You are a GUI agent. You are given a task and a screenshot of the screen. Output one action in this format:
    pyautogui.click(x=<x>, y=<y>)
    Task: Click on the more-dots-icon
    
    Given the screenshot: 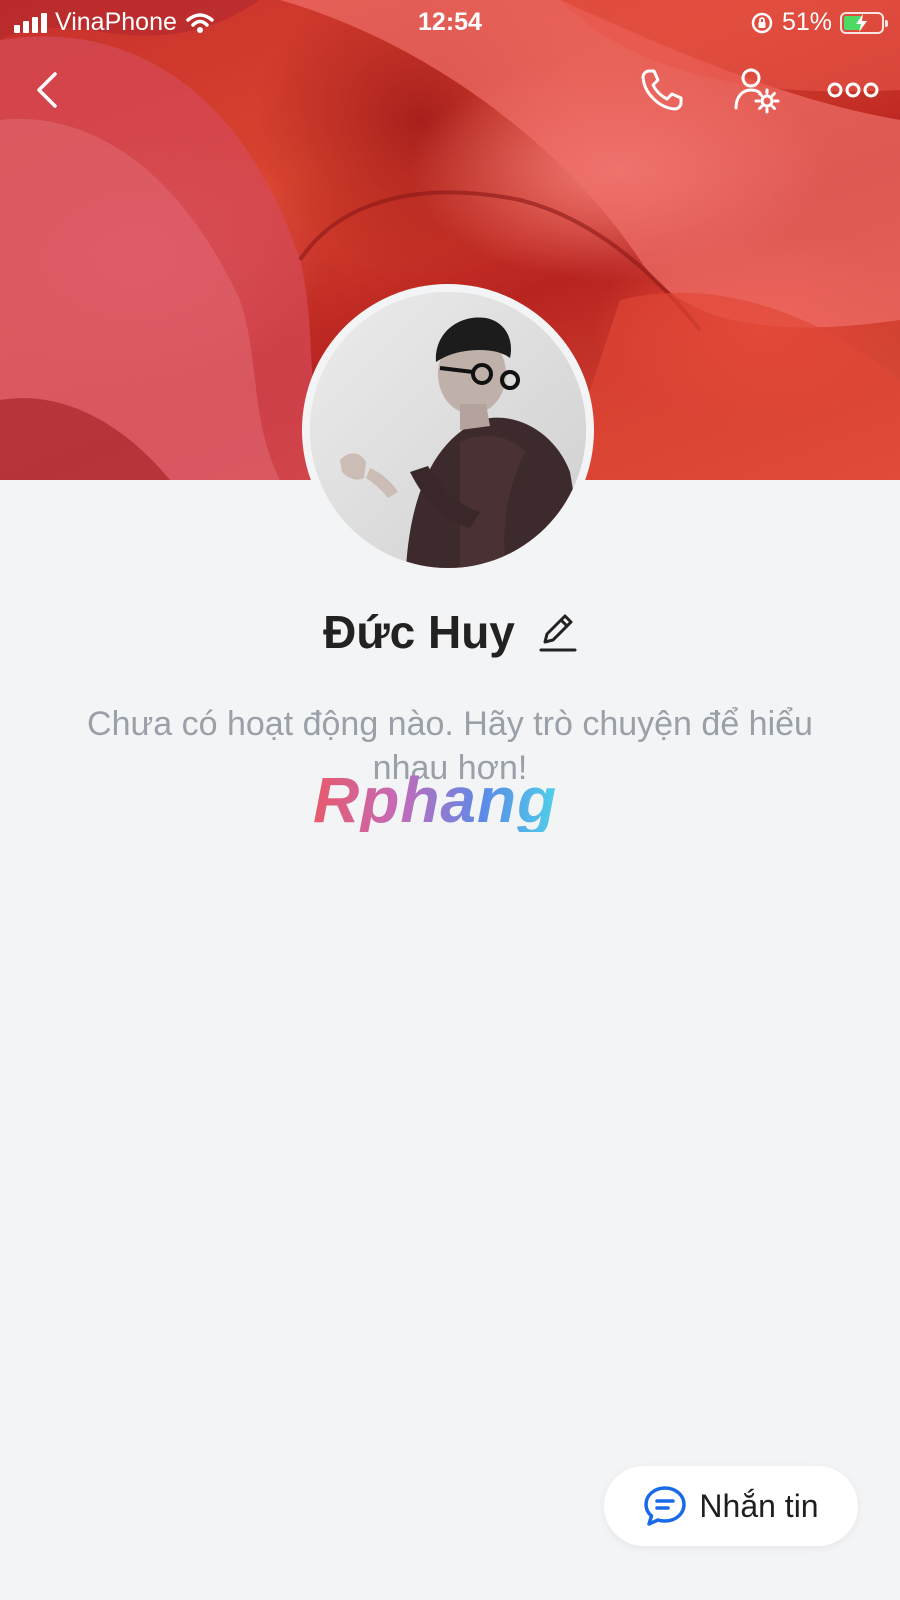 What is the action you would take?
    pyautogui.click(x=853, y=90)
    